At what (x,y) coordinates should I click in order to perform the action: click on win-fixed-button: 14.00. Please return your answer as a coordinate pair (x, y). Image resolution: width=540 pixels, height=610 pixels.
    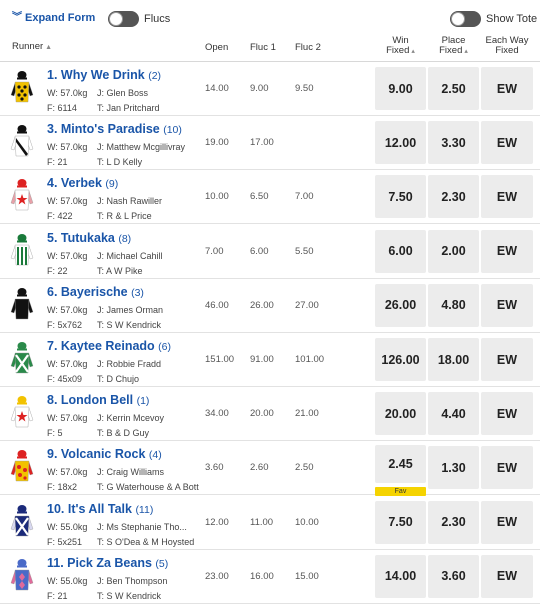
    Looking at the image, I should click on (400, 576).